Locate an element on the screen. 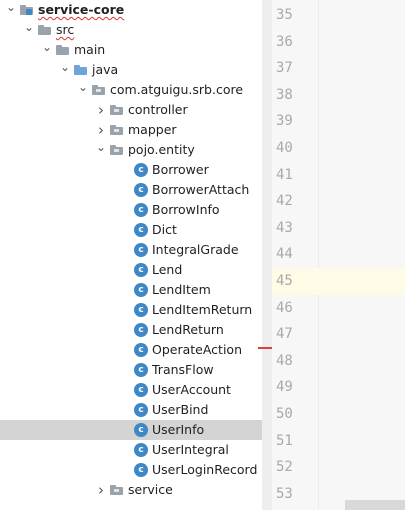  line-number: 48 is located at coordinates (284, 360).